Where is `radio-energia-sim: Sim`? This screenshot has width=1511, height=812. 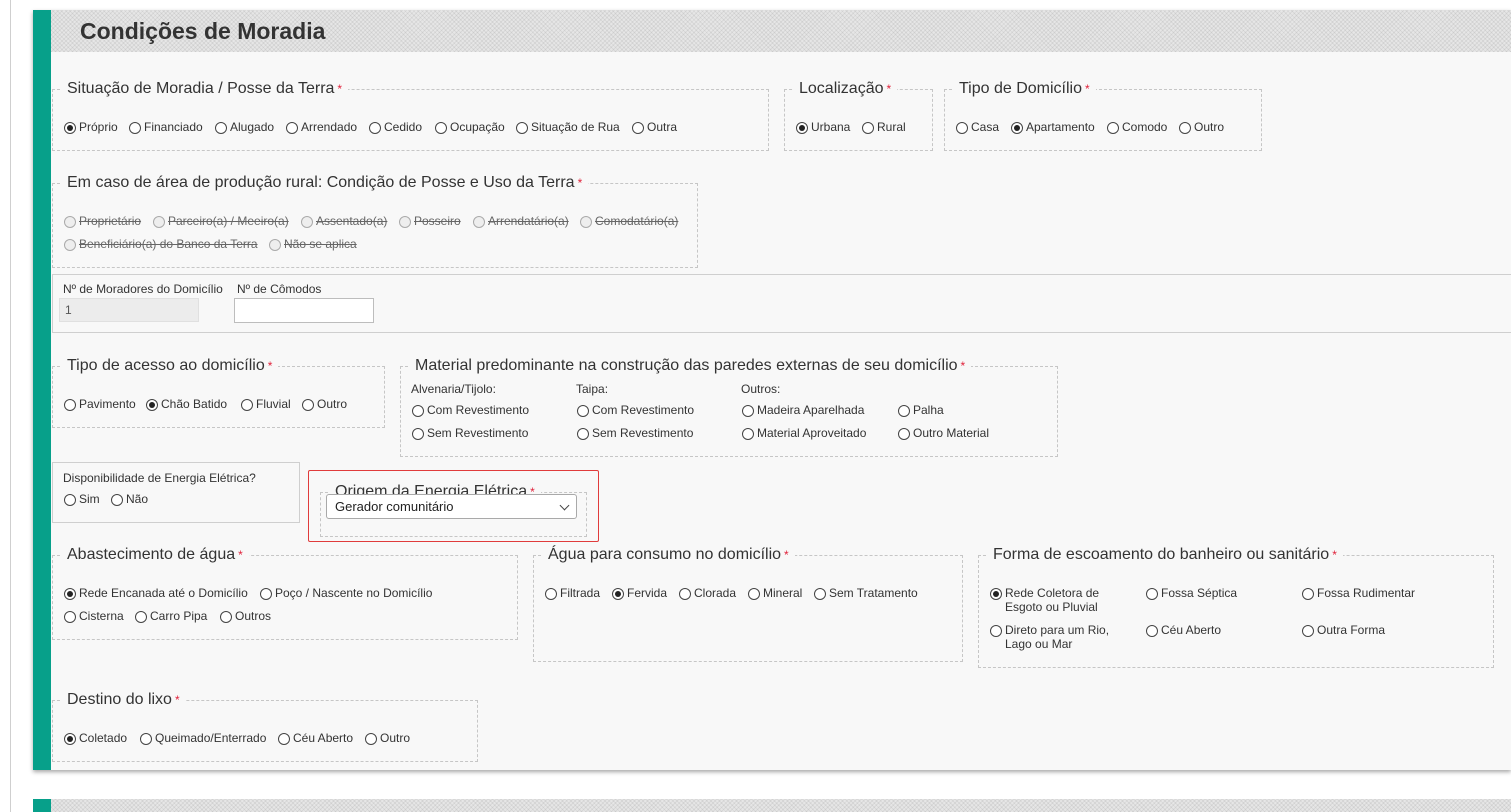 radio-energia-sim: Sim is located at coordinates (82, 499).